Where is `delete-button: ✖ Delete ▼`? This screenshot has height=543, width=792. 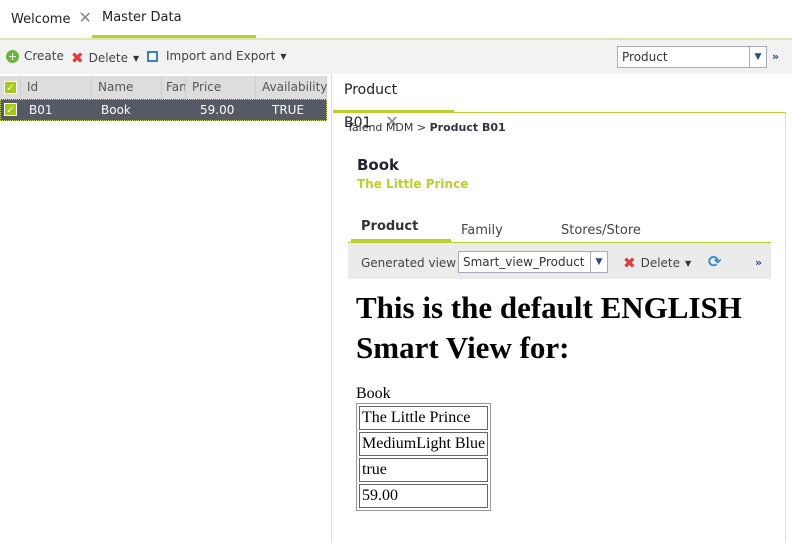 delete-button: ✖ Delete ▼ is located at coordinates (105, 58).